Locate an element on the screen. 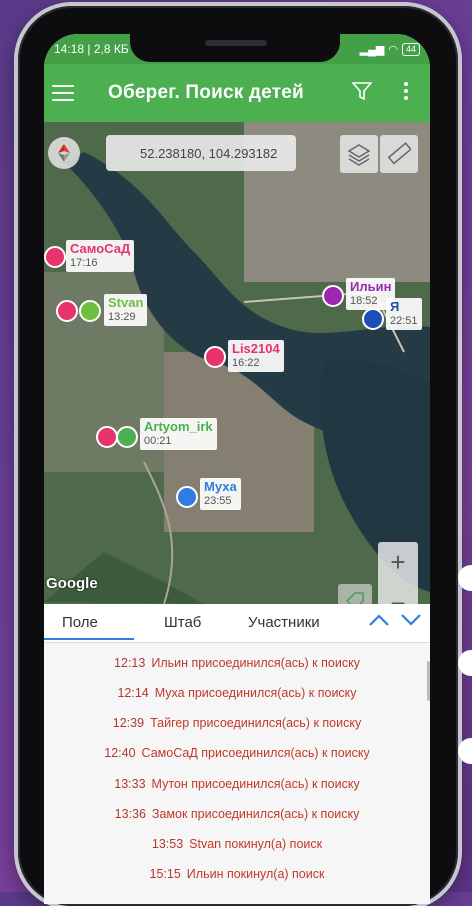 Image resolution: width=472 pixels, height=906 pixels. log-entry: 13:36 Замок присоединился(ась) к поиску is located at coordinates (237, 814).